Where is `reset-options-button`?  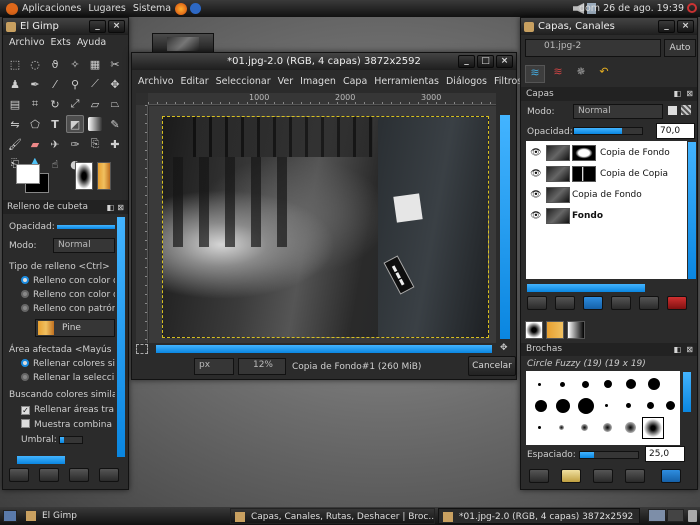
reset-options-button is located at coordinates (109, 475).